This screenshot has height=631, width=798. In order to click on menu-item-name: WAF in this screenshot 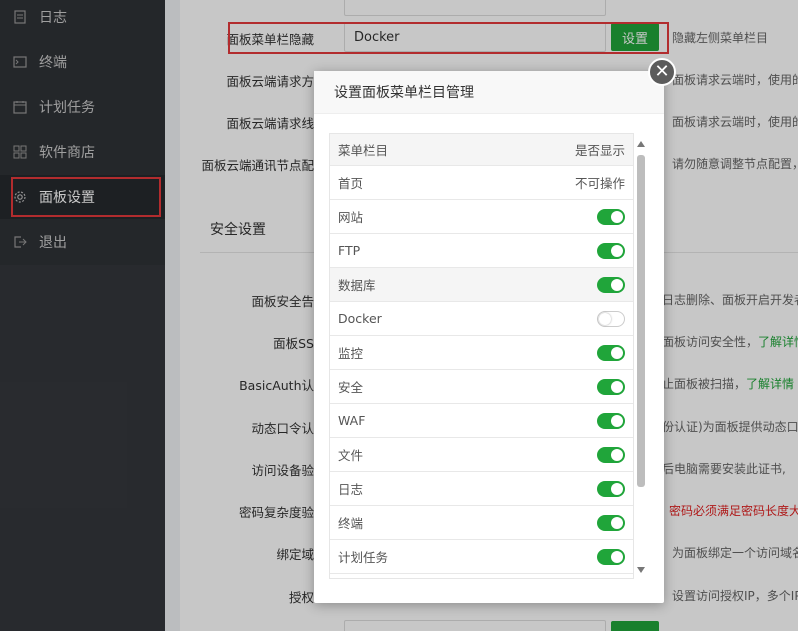, I will do `click(352, 420)`.